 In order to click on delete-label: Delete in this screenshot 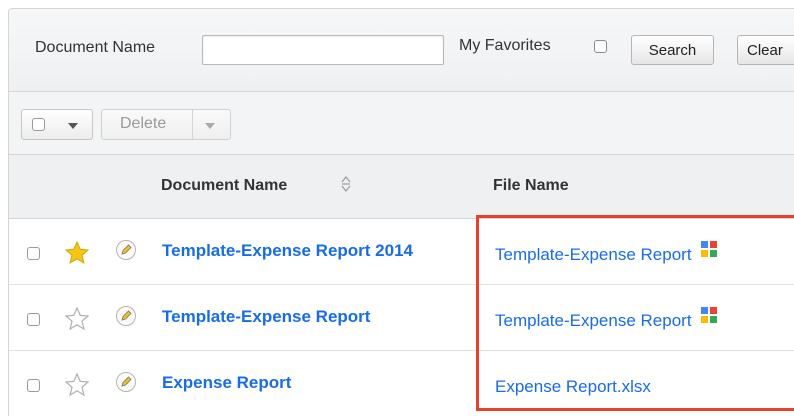, I will do `click(143, 123)`.